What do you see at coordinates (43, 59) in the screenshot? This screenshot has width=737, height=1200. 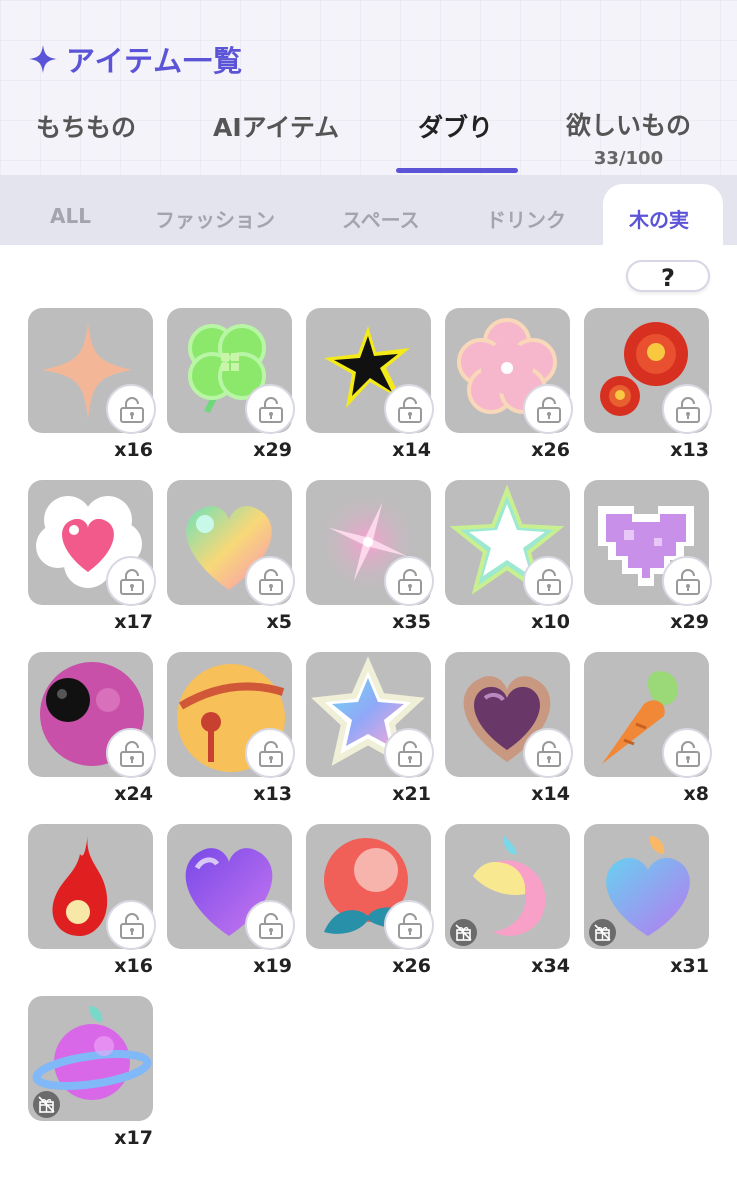 I see `sparkle-icon` at bounding box center [43, 59].